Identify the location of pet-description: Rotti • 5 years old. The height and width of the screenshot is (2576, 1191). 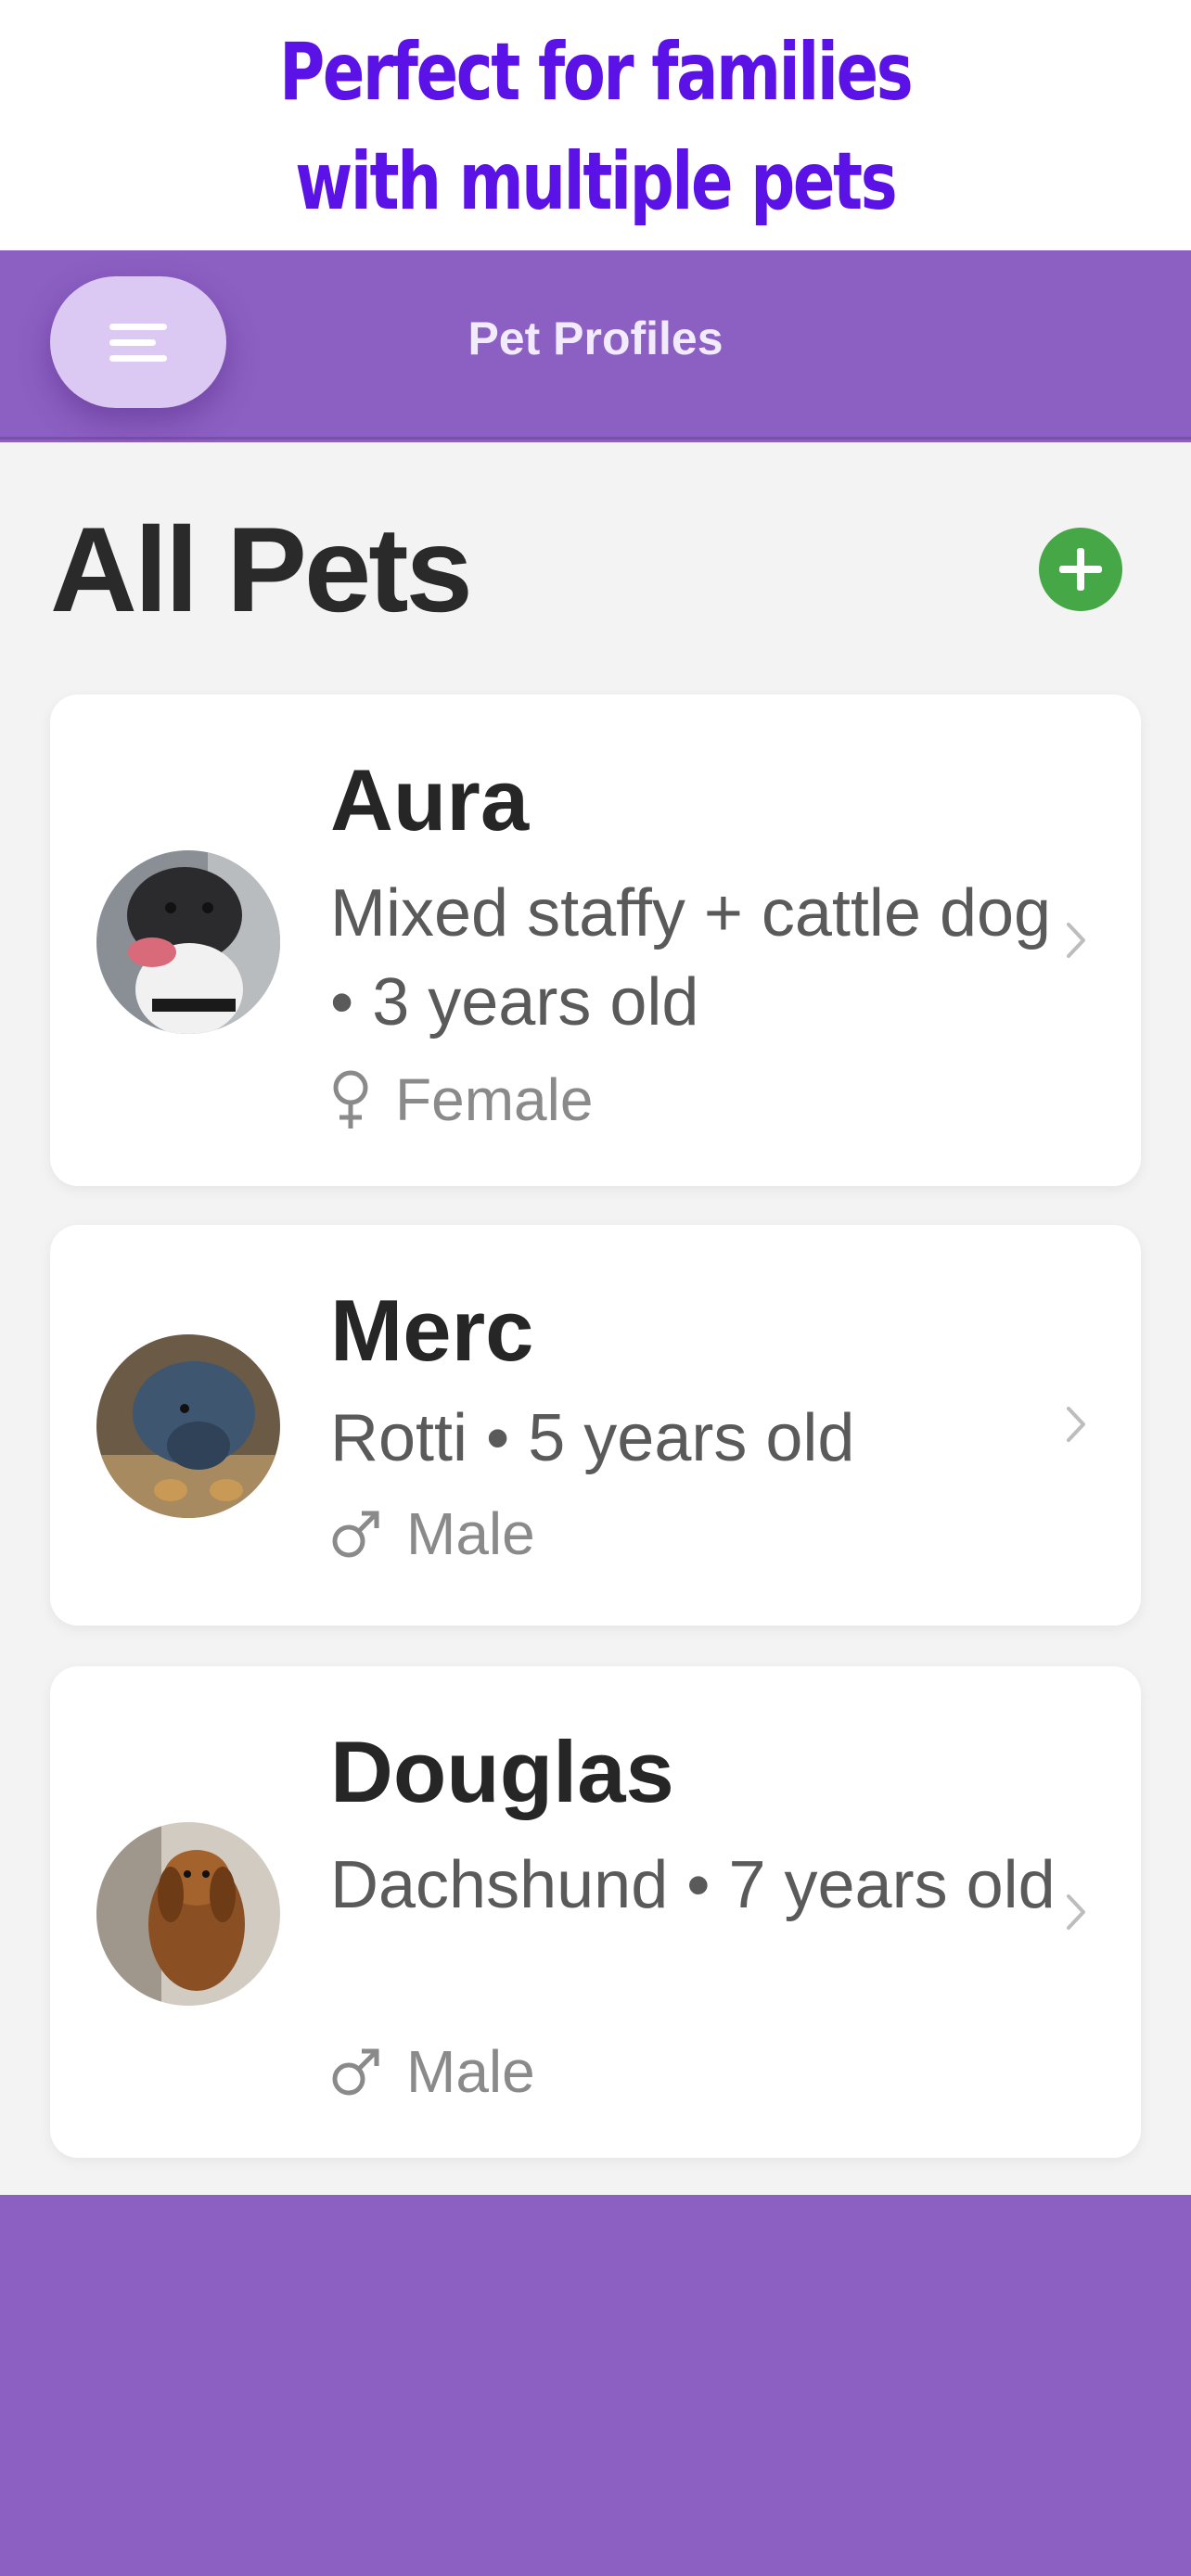
(592, 1438).